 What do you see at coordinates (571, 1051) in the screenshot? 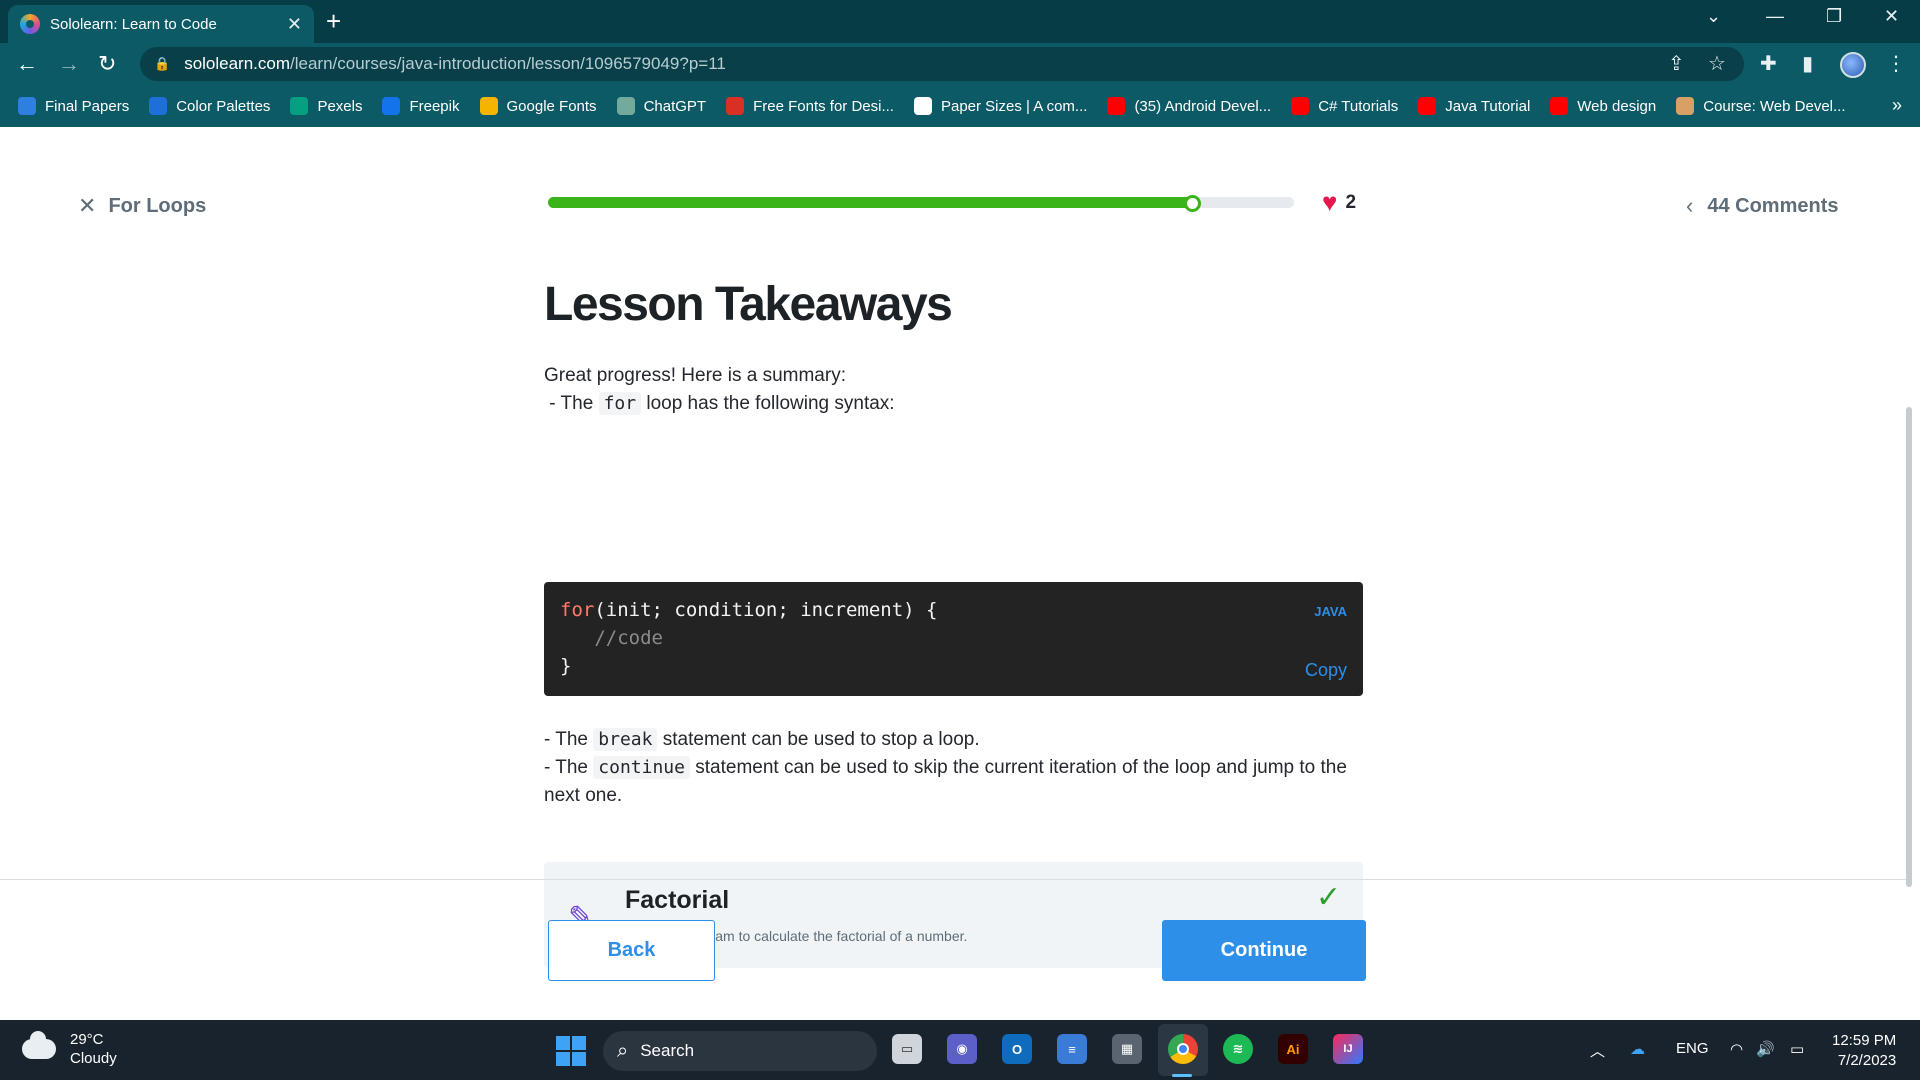
I see `start-button` at bounding box center [571, 1051].